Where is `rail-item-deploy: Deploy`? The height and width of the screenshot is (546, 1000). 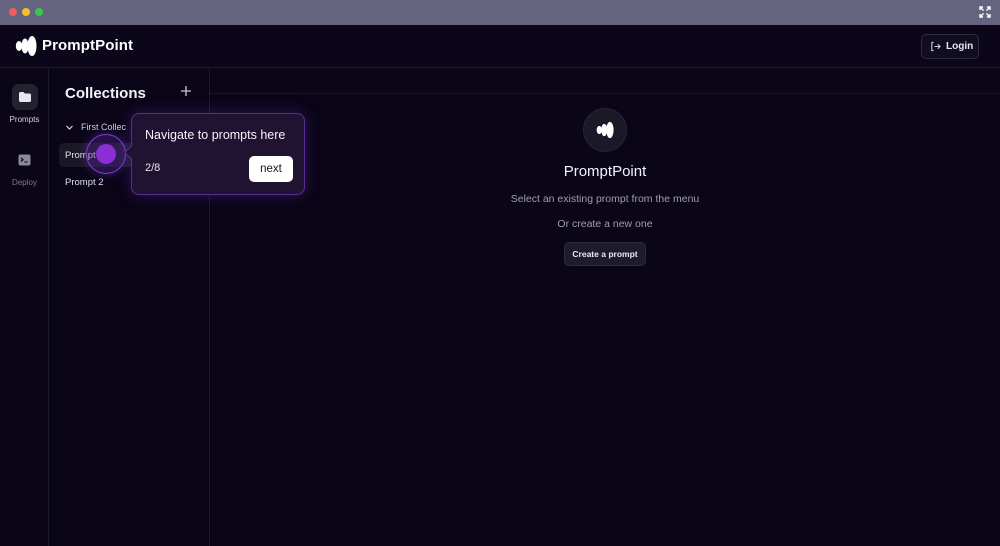 rail-item-deploy: Deploy is located at coordinates (24, 167).